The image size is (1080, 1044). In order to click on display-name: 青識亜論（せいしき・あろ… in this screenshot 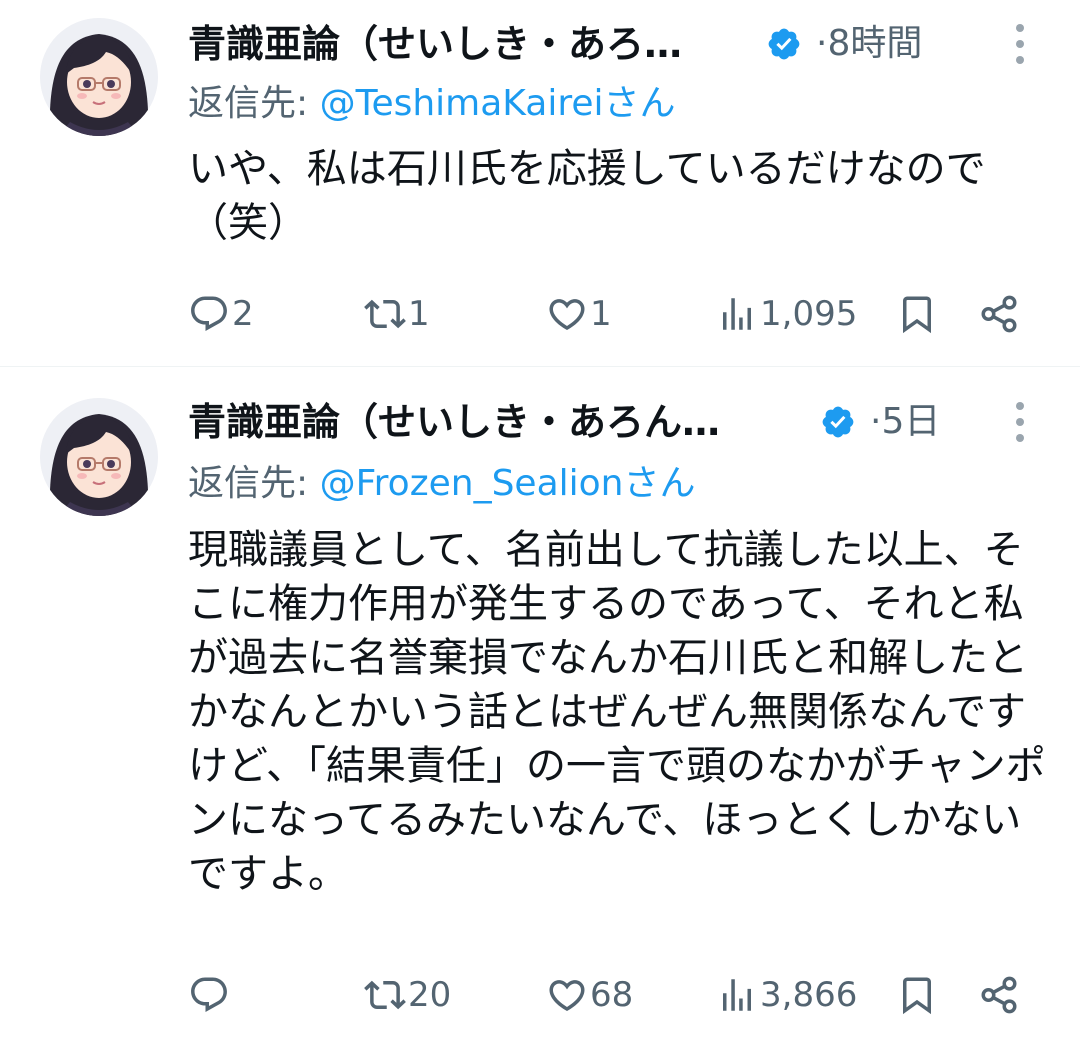, I will do `click(435, 44)`.